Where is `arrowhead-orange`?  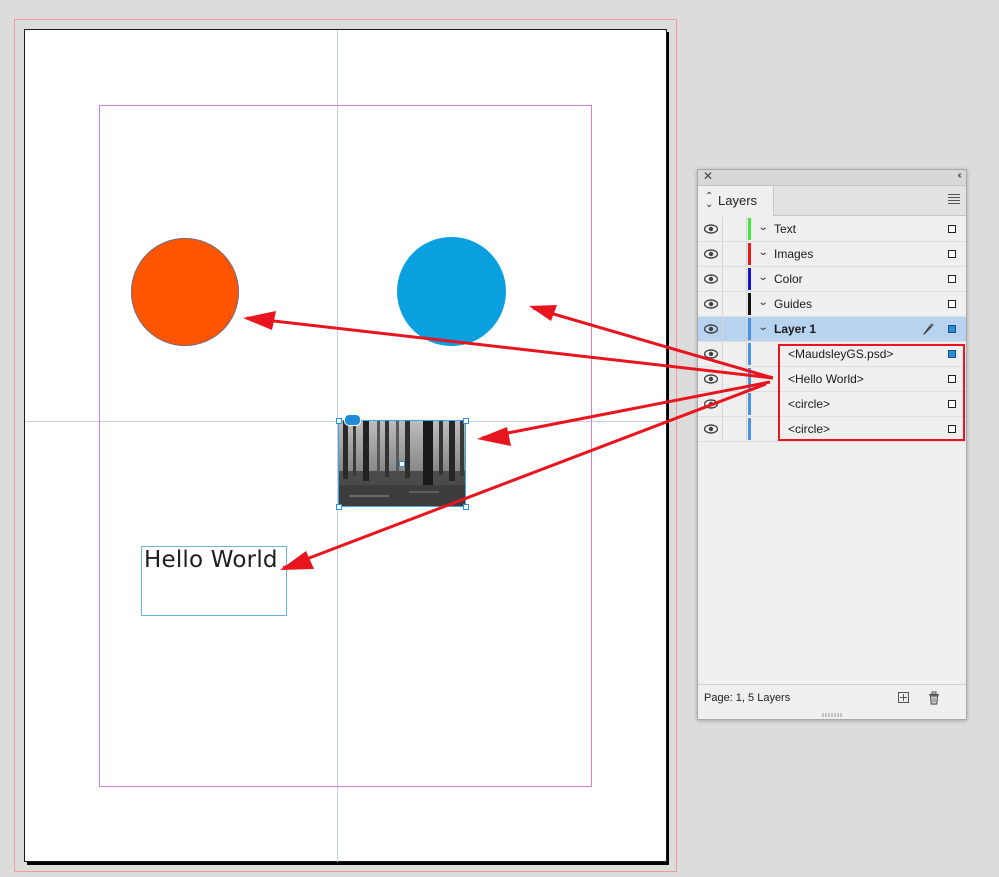
arrowhead-orange is located at coordinates (259, 320).